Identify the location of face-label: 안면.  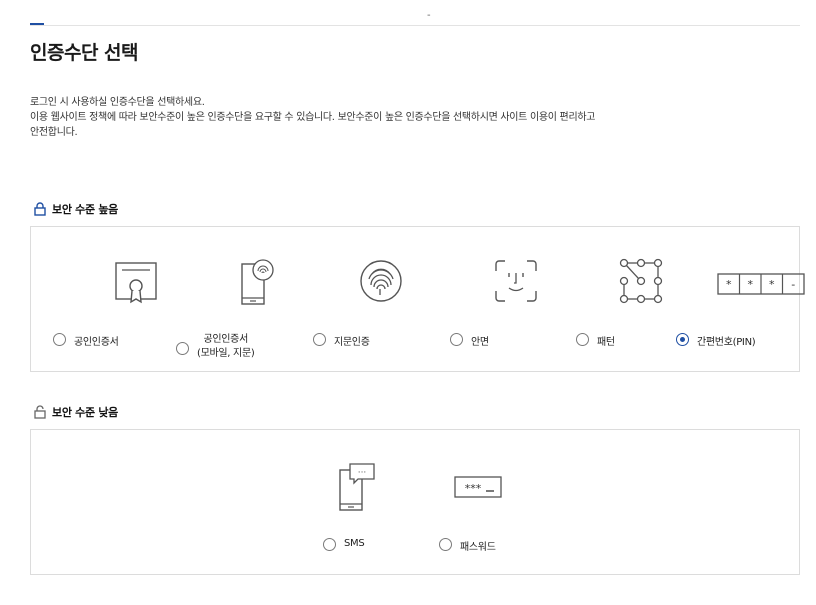
(480, 342).